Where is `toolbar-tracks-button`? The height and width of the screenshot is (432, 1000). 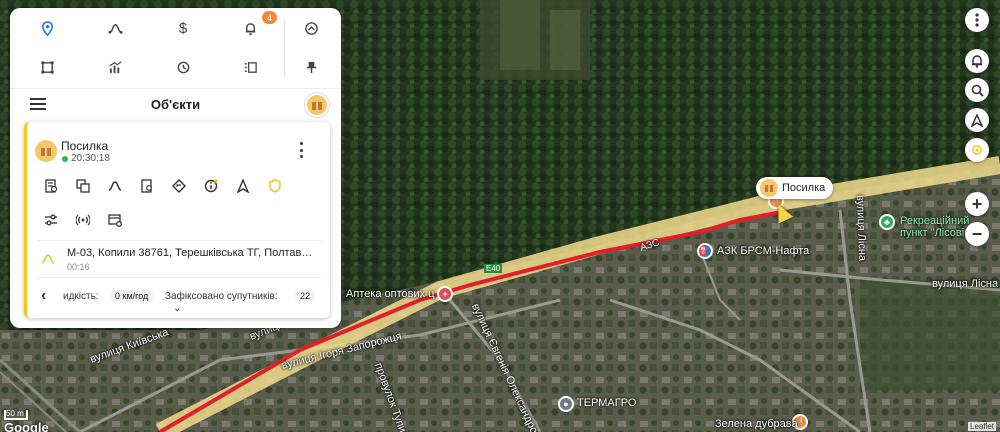 toolbar-tracks-button is located at coordinates (115, 28).